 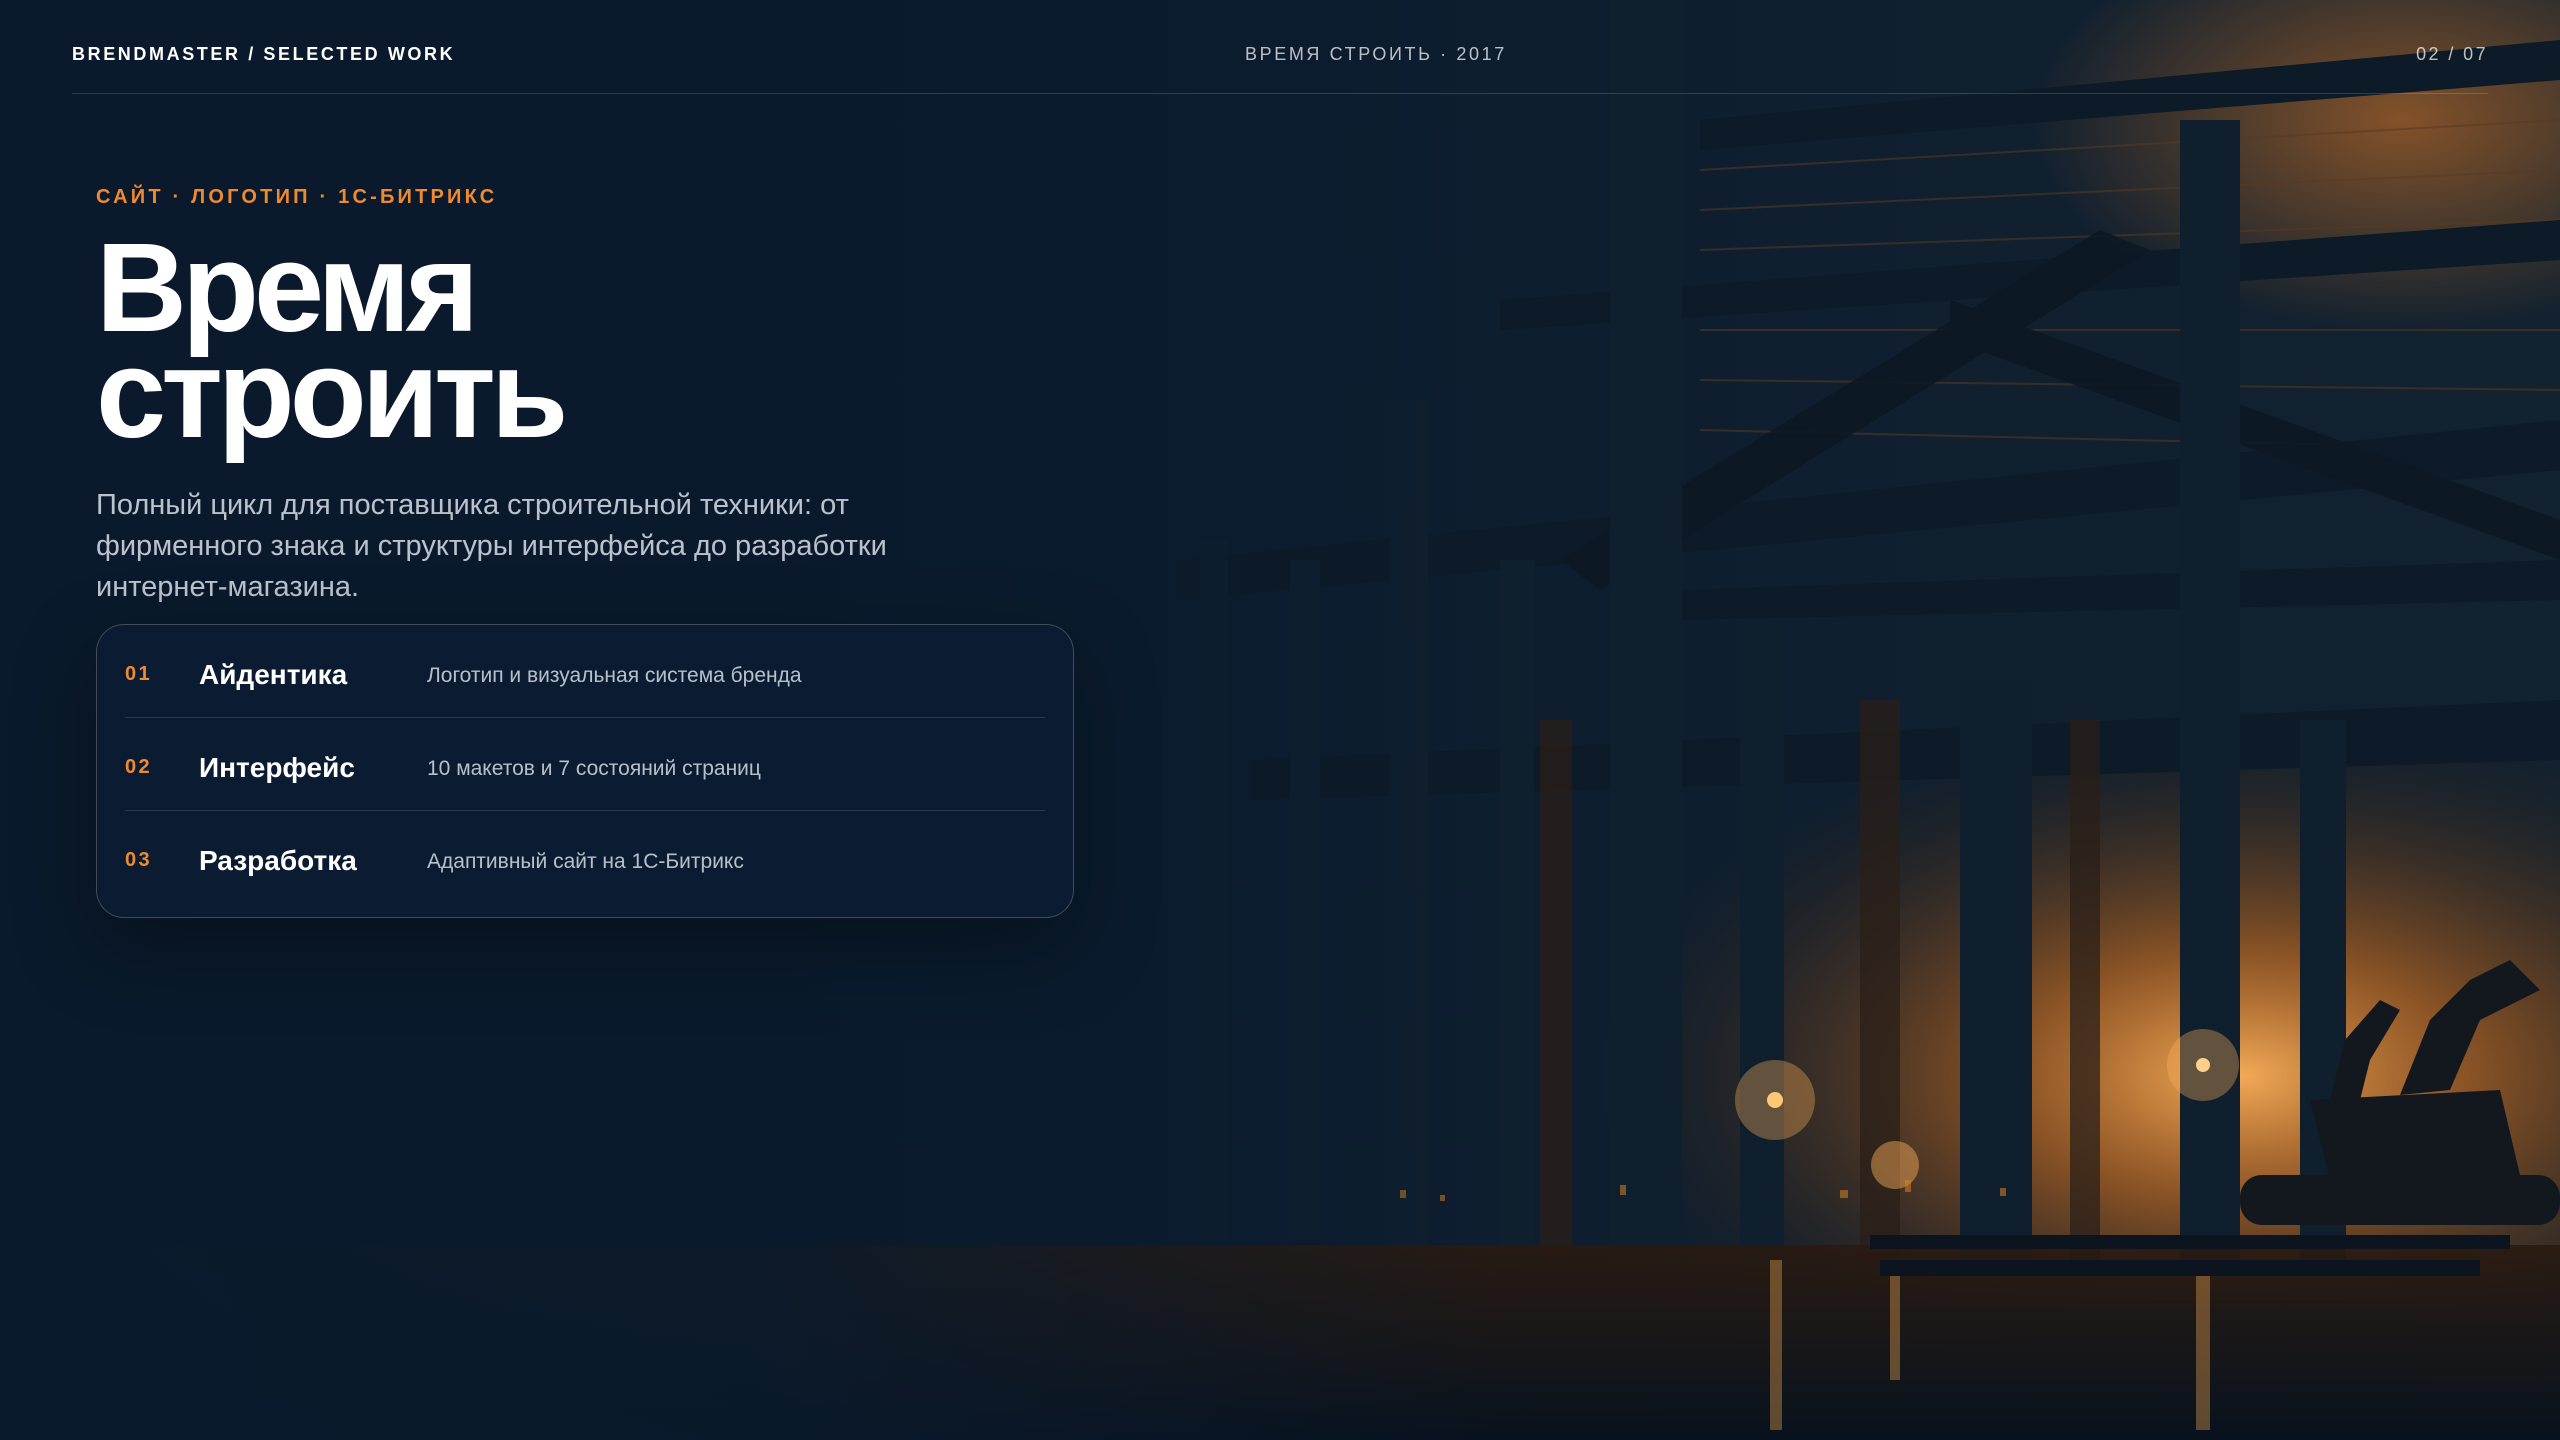 I want to click on stage-title: Интерфейс, so click(x=277, y=767).